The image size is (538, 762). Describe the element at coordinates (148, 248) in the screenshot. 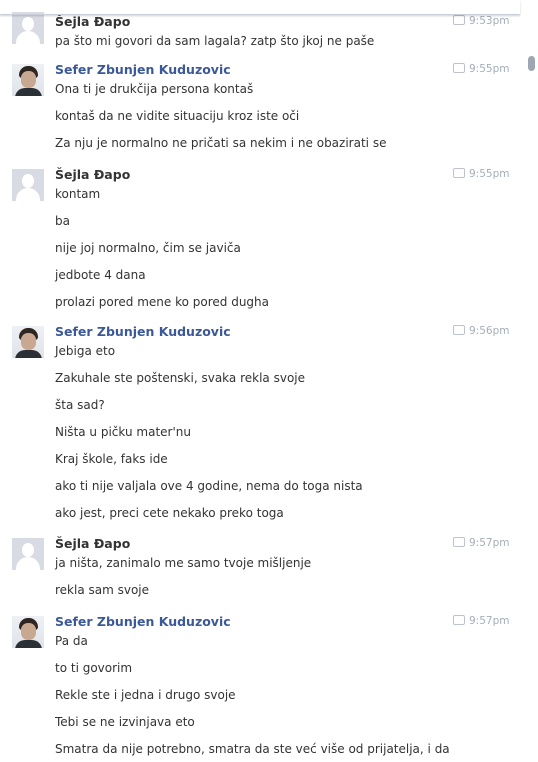

I see `message-text: nije joj normalno, čim se javiča` at that location.